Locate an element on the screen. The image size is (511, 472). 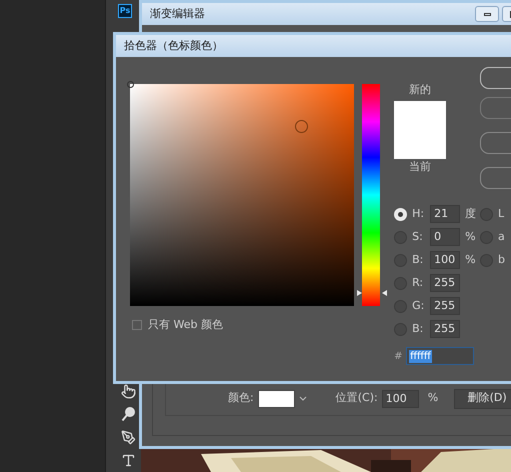
web-colors-label: 只有 Web 颜色 is located at coordinates (185, 325).